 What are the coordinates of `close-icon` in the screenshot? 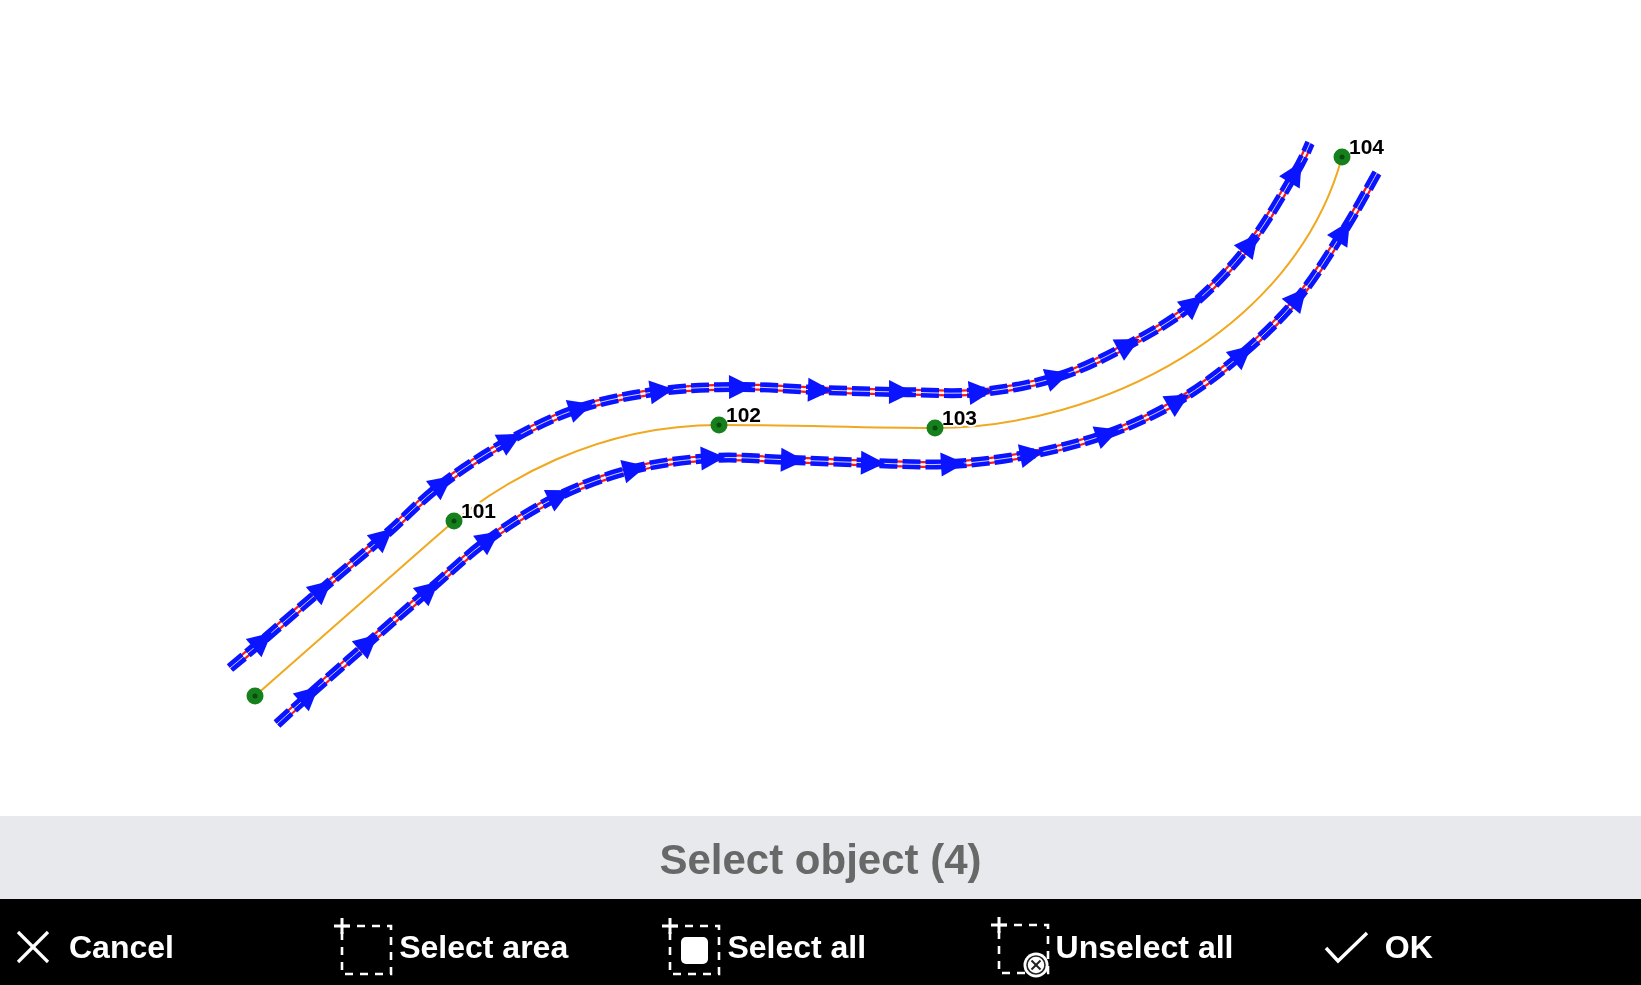 It's located at (33, 947).